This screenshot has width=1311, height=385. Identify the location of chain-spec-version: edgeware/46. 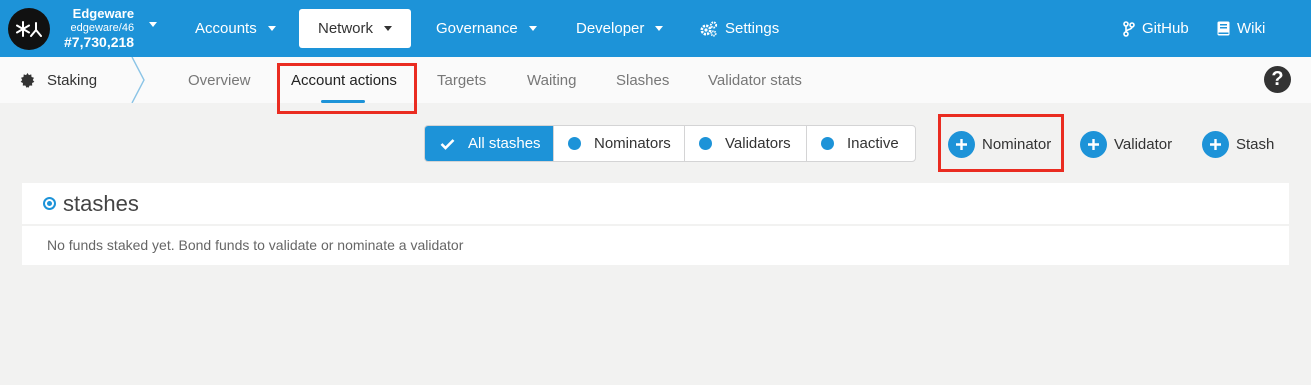
(102, 27).